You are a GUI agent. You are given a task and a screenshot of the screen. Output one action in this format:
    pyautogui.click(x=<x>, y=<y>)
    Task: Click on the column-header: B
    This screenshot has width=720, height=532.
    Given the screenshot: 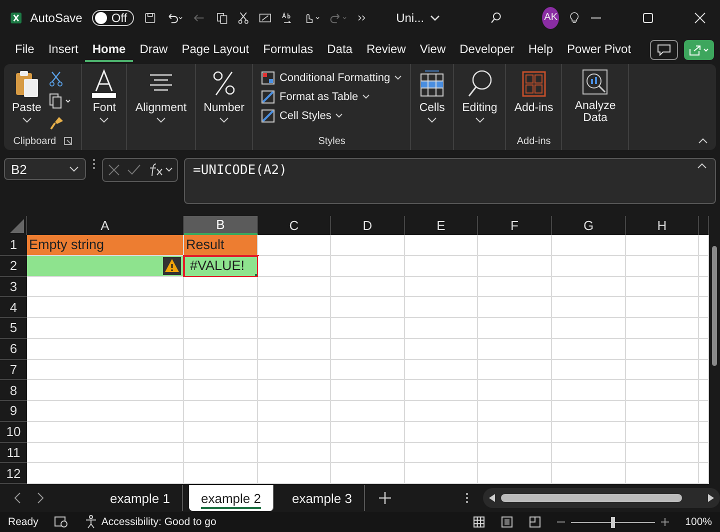 What is the action you would take?
    pyautogui.click(x=221, y=225)
    